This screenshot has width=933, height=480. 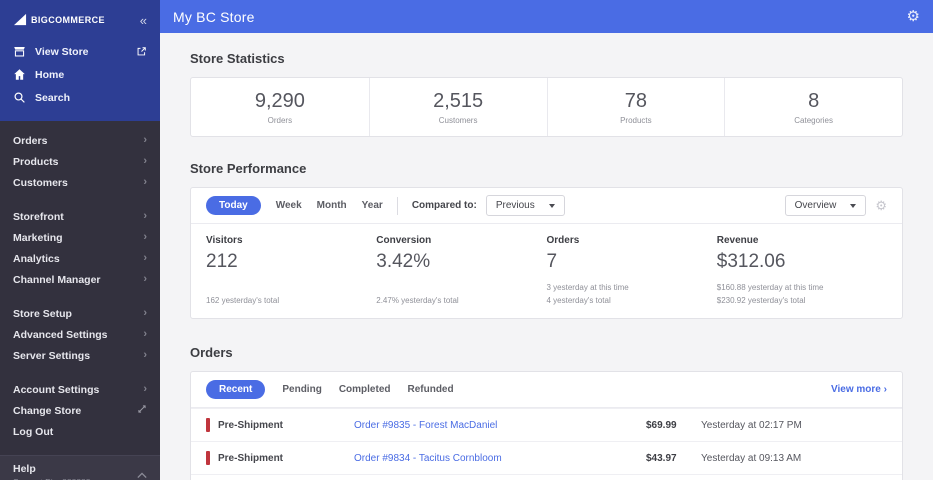 I want to click on sidebar-item-server-settings: Server Settings ›, so click(x=80, y=355).